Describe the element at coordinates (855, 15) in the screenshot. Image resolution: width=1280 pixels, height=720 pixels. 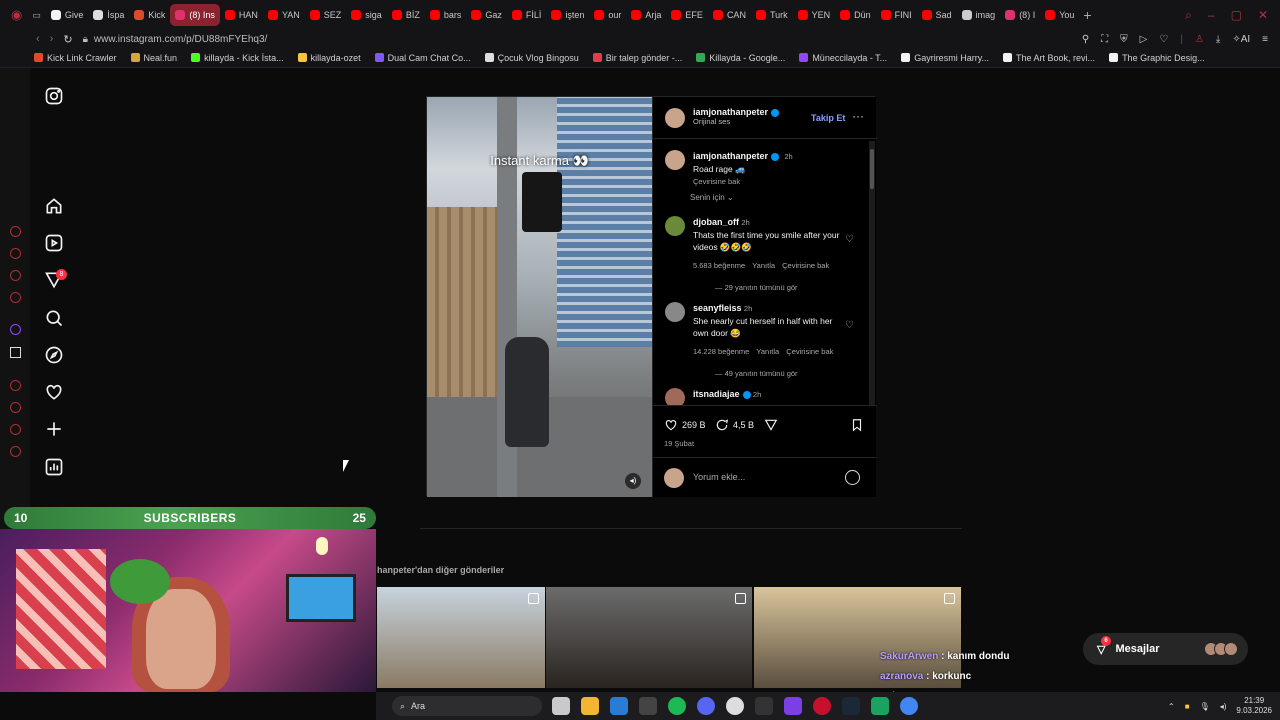
I see `browser-tab: Dün` at that location.